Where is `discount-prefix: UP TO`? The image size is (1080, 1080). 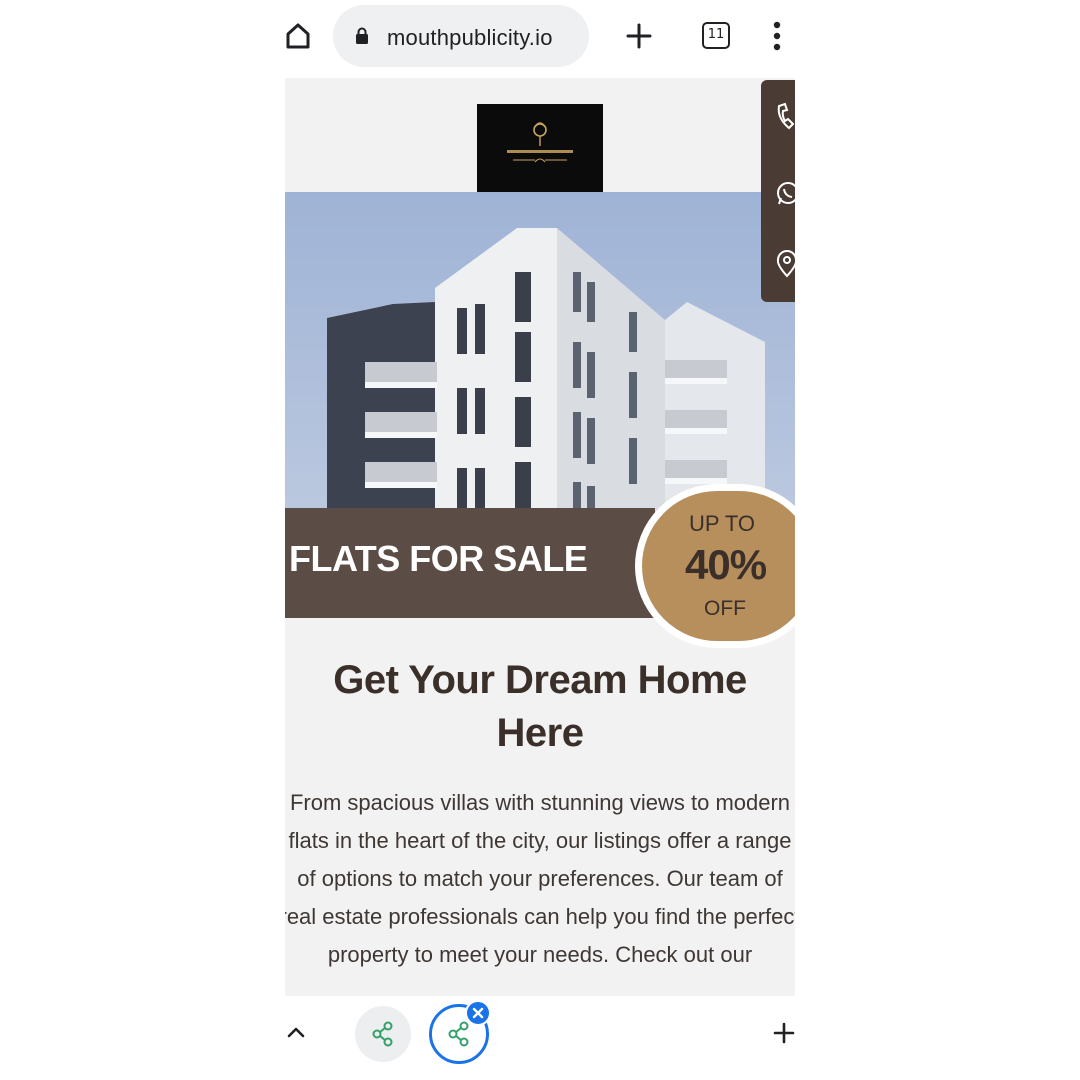
discount-prefix: UP TO is located at coordinates (722, 523).